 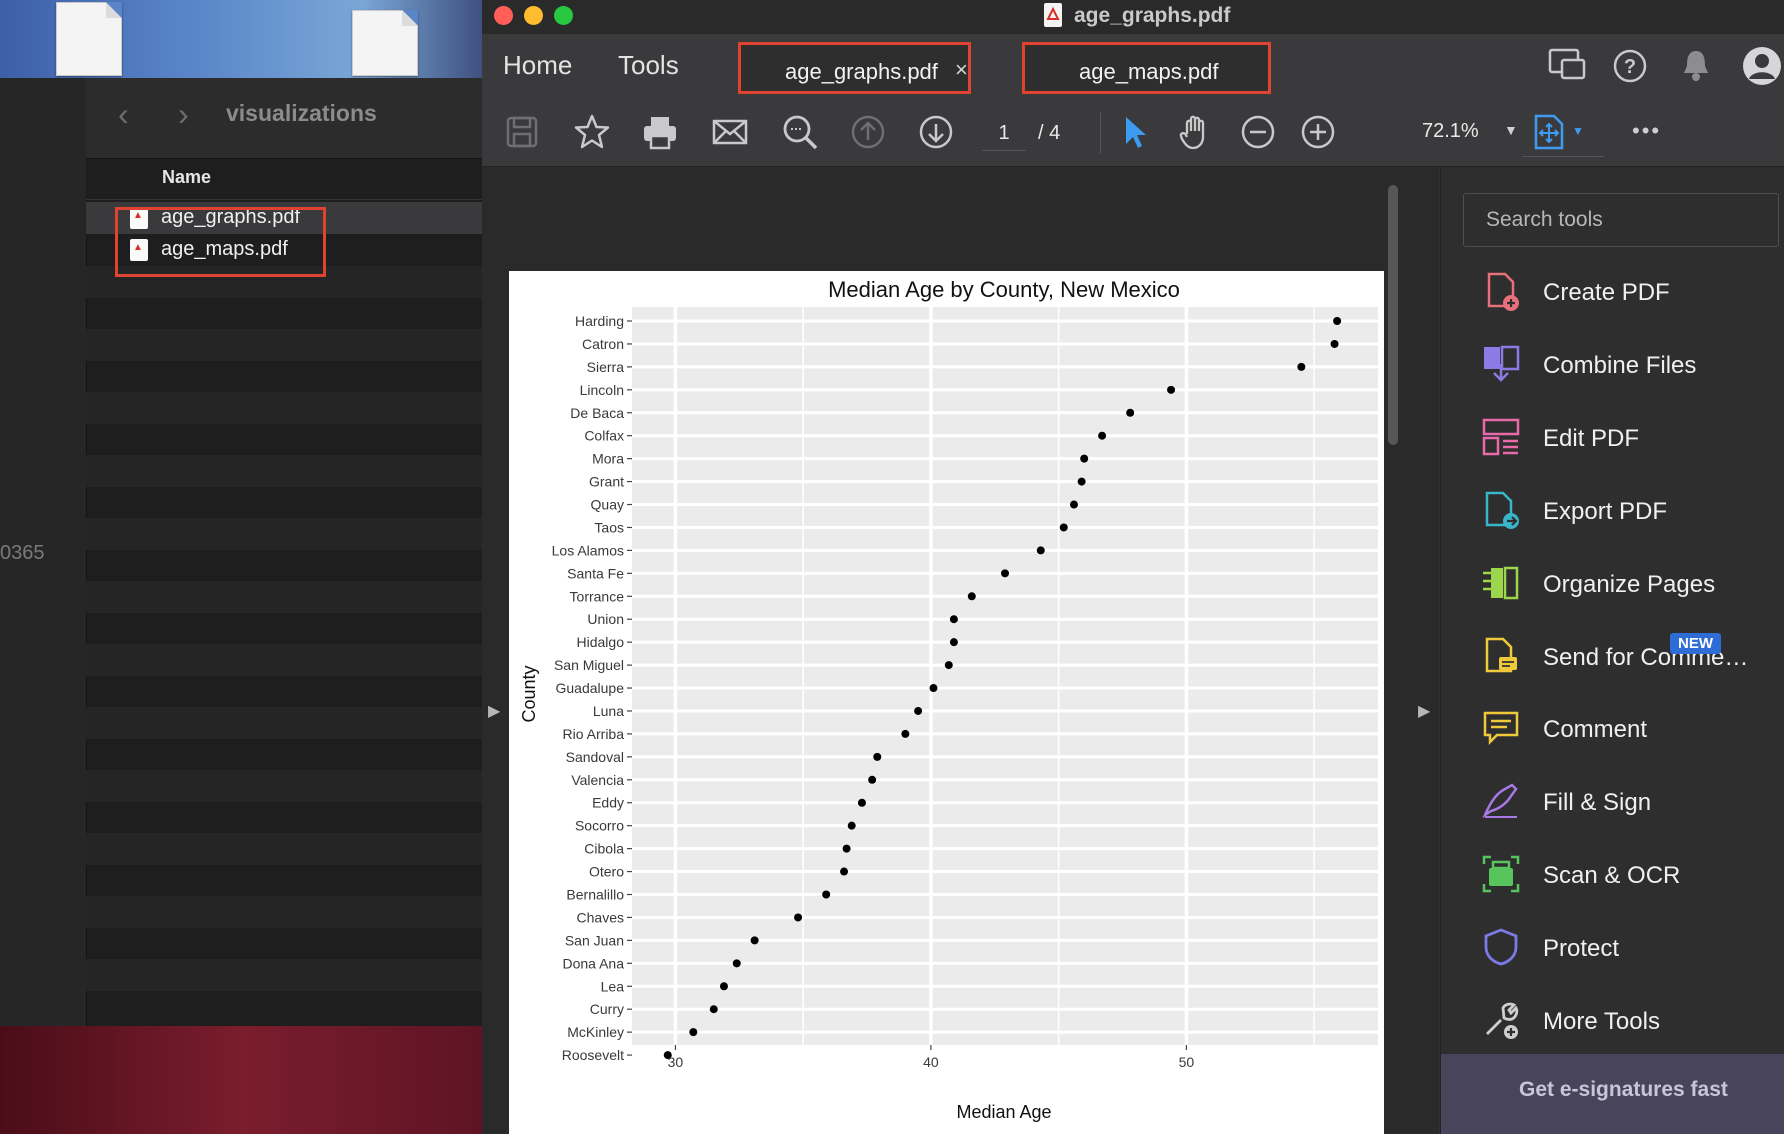 I want to click on zoom-window-button, so click(x=563, y=15).